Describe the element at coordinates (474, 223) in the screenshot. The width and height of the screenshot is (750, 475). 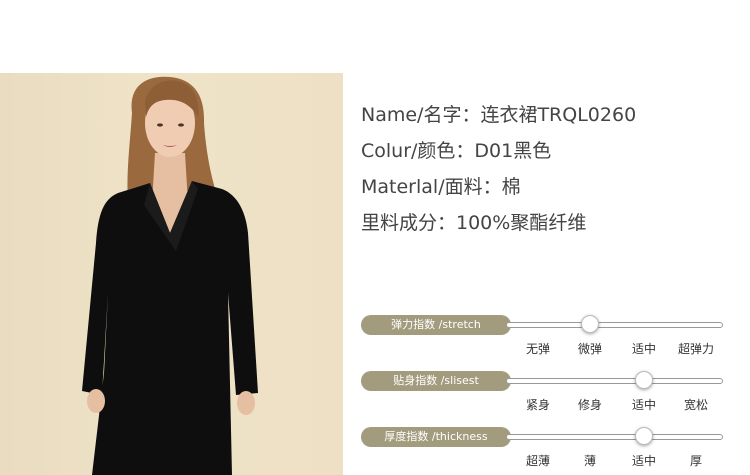
I see `product-lining: 里料成分：100%聚酯纤维` at that location.